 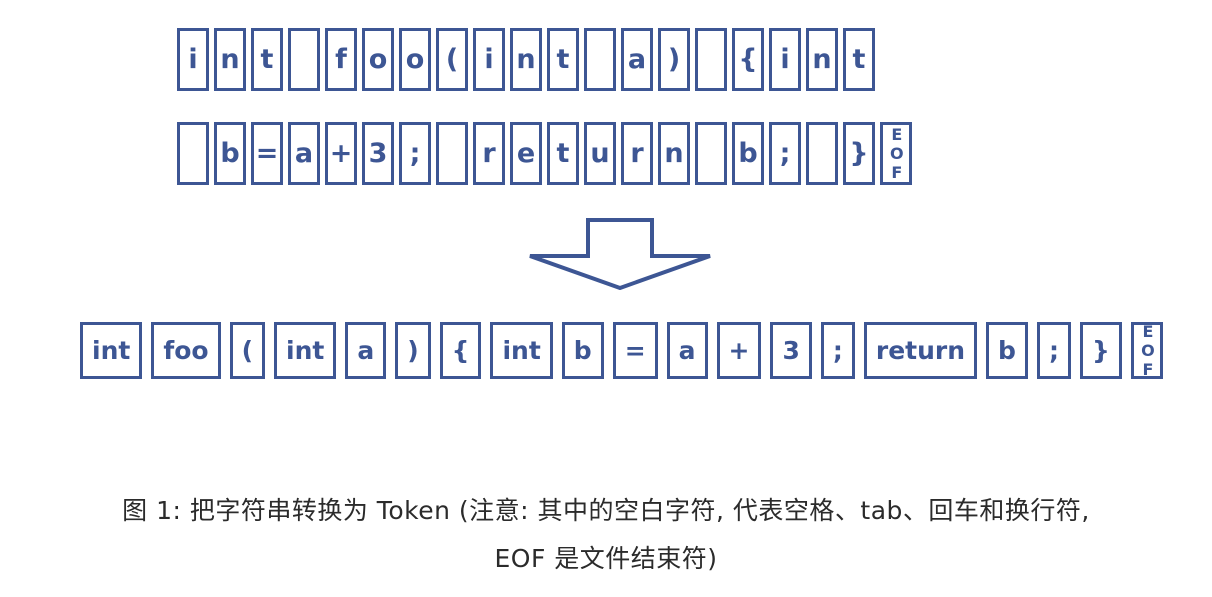 I want to click on char-glyph: ), so click(x=674, y=59).